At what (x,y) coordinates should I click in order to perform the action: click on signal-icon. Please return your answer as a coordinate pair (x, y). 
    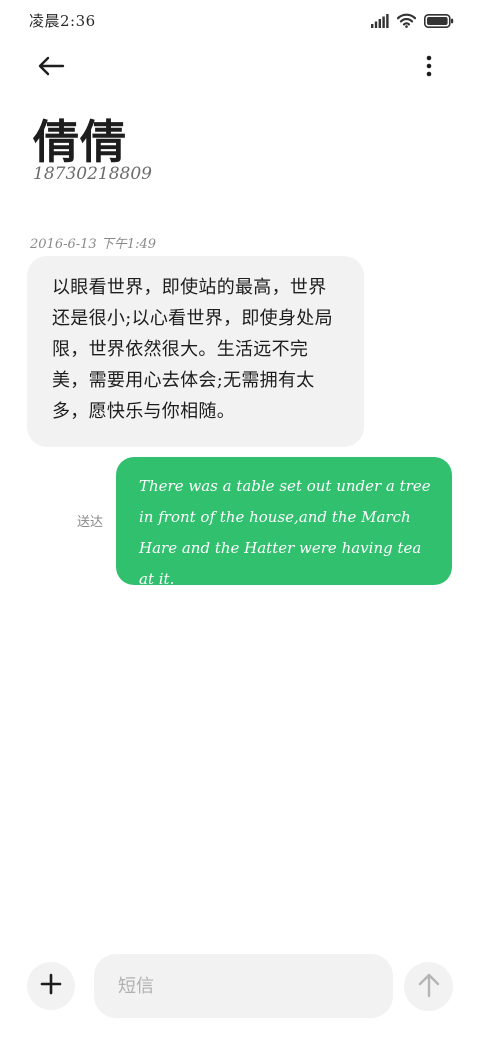
    Looking at the image, I should click on (380, 22).